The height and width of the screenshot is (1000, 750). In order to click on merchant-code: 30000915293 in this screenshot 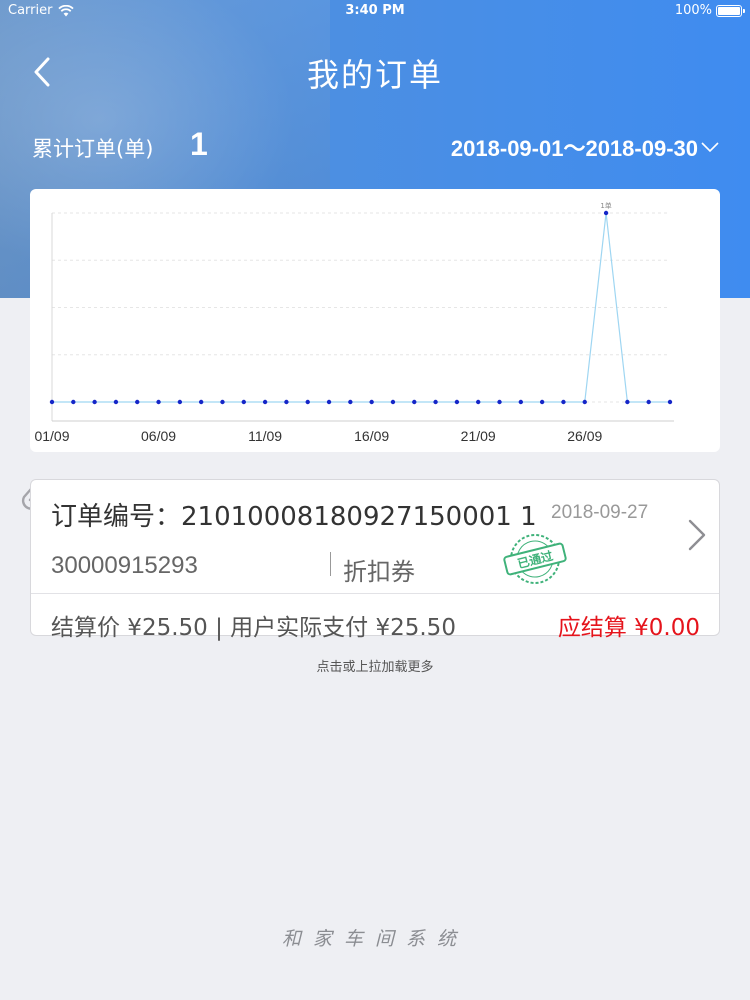, I will do `click(124, 565)`.